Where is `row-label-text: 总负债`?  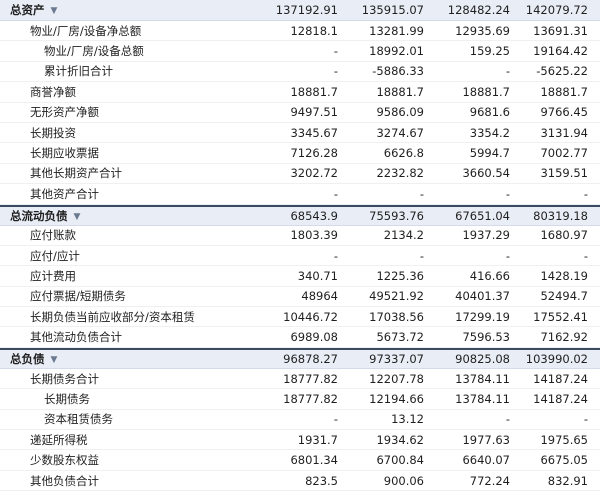
row-label-text: 总负债 is located at coordinates (27, 358).